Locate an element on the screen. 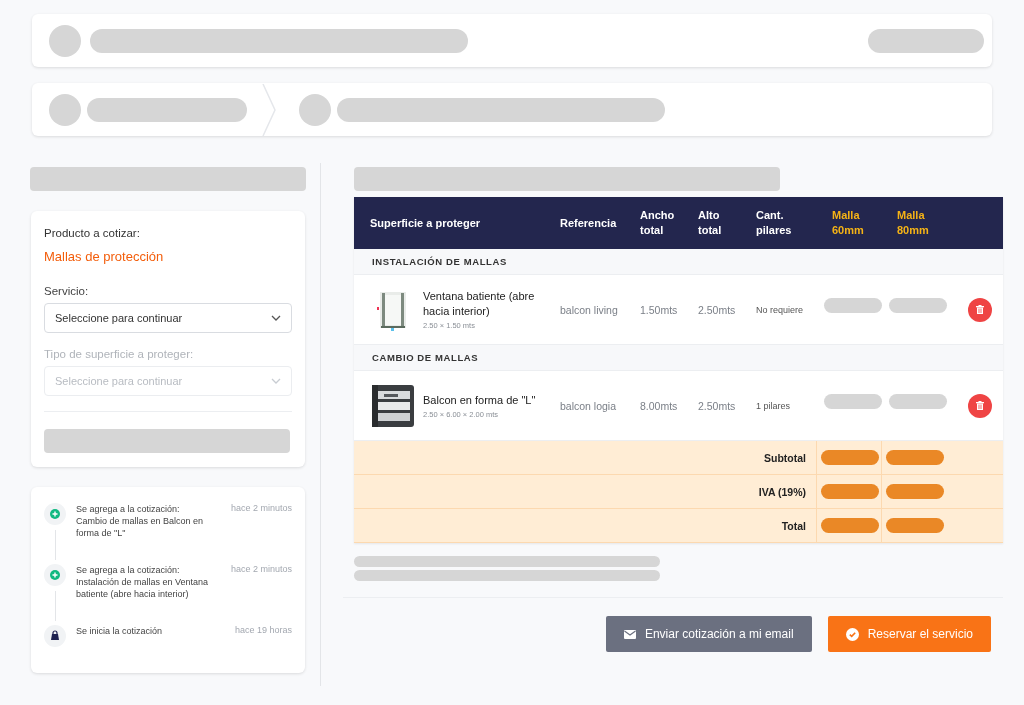 Image resolution: width=1024 pixels, height=705 pixels. column-header: Malla 80mm is located at coordinates (913, 223).